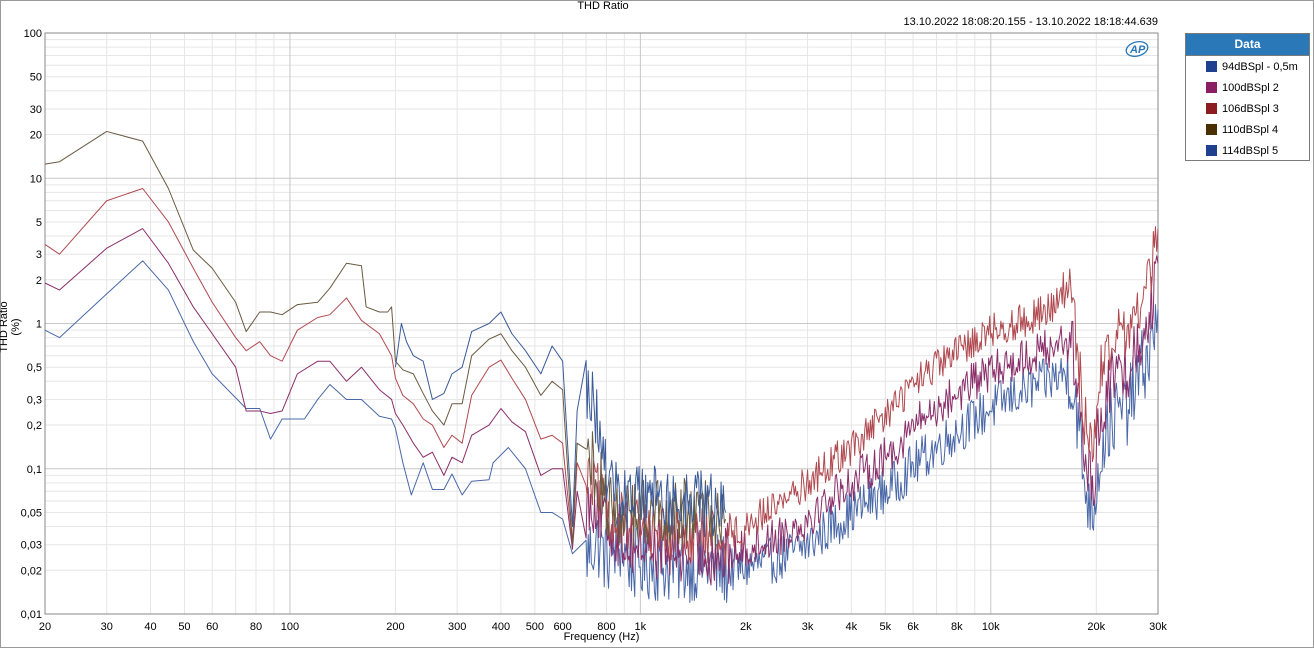  What do you see at coordinates (457, 627) in the screenshot?
I see `x-tick-label: 300` at bounding box center [457, 627].